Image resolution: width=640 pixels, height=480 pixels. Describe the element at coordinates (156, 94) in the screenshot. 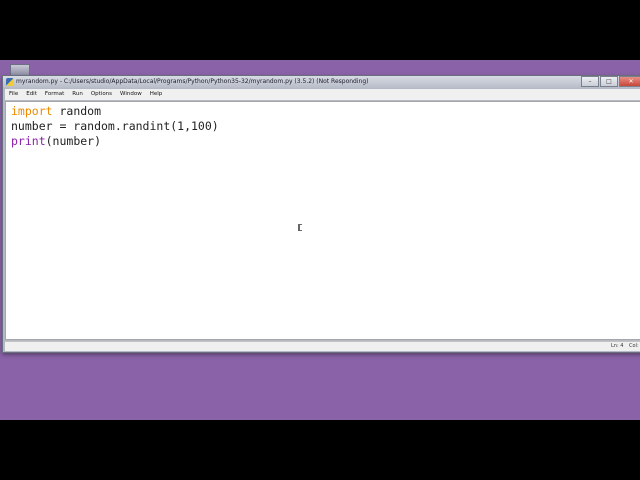

I see `menu-help: Help` at that location.